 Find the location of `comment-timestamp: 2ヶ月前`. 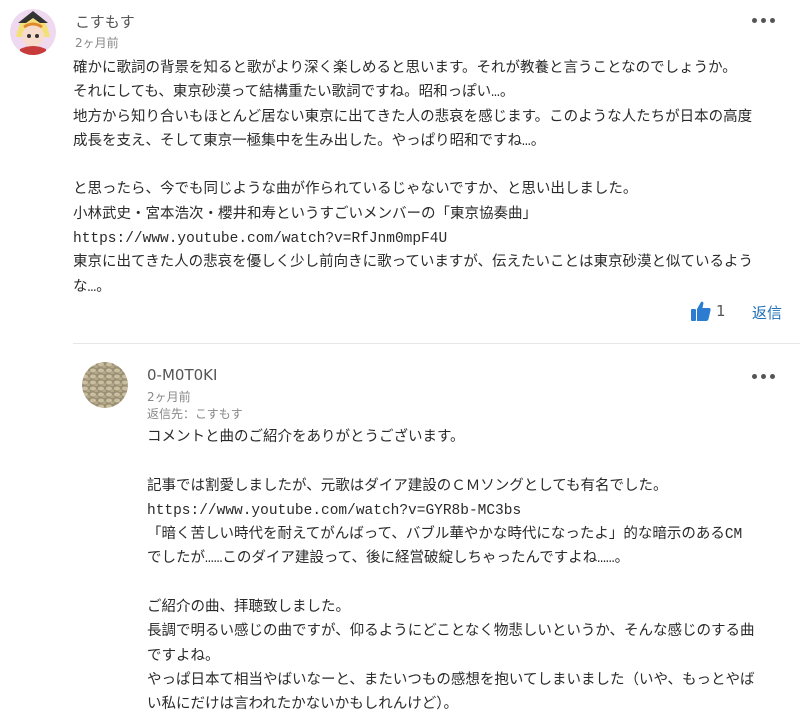

comment-timestamp: 2ヶ月前 is located at coordinates (97, 42).